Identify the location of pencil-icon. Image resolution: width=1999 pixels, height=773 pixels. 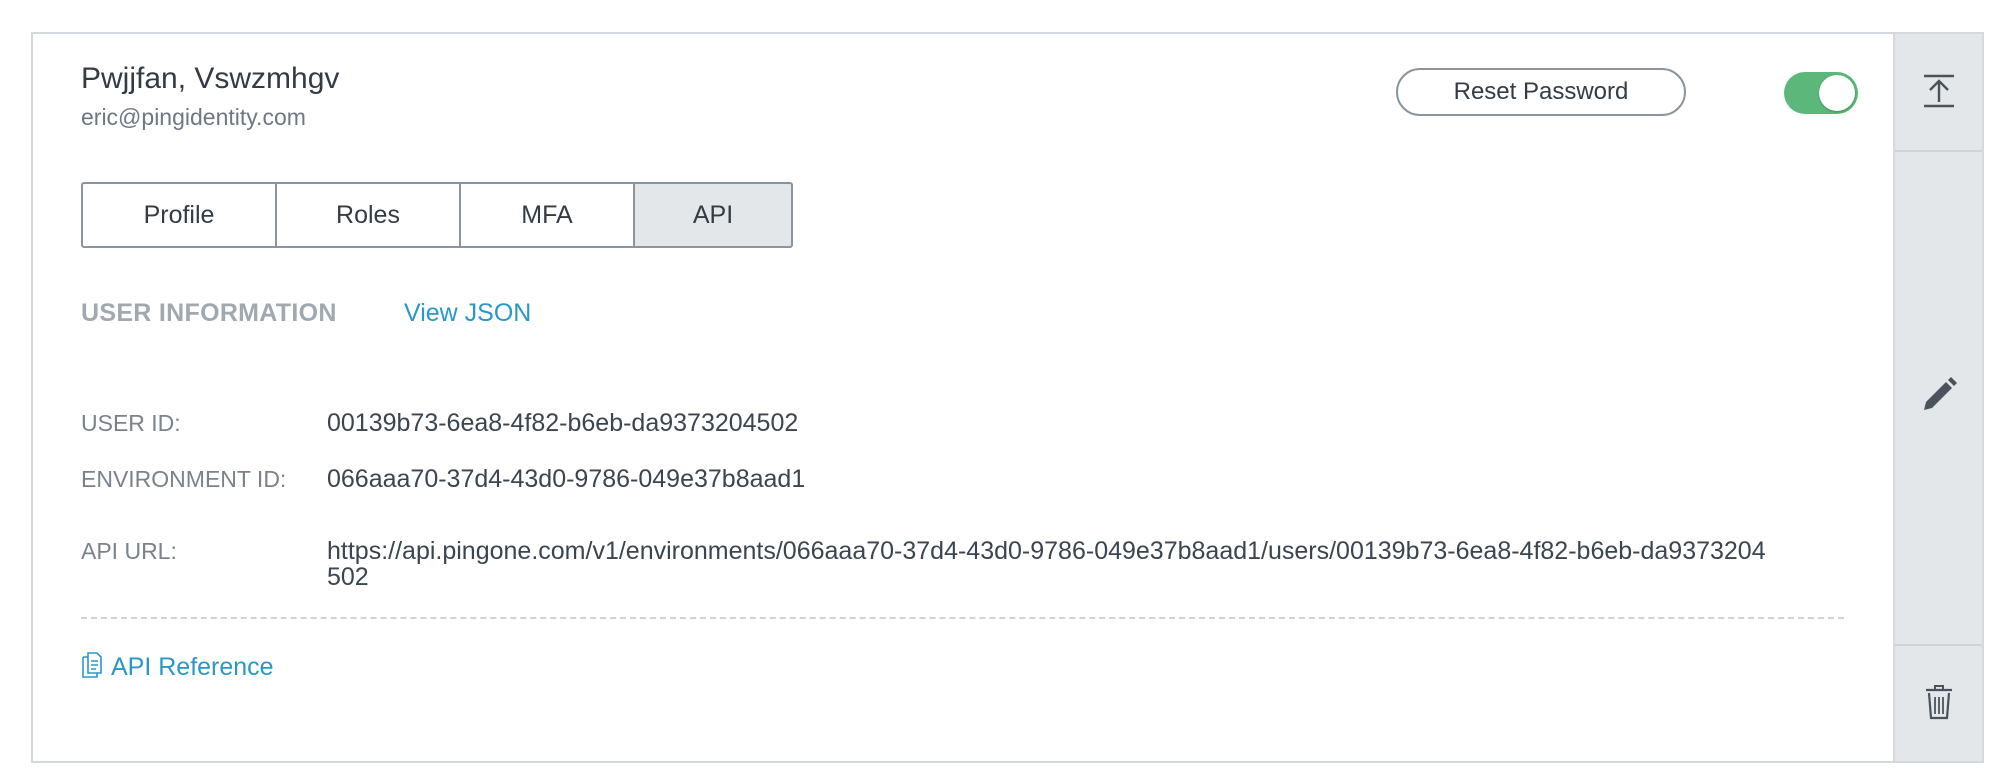
(1939, 397).